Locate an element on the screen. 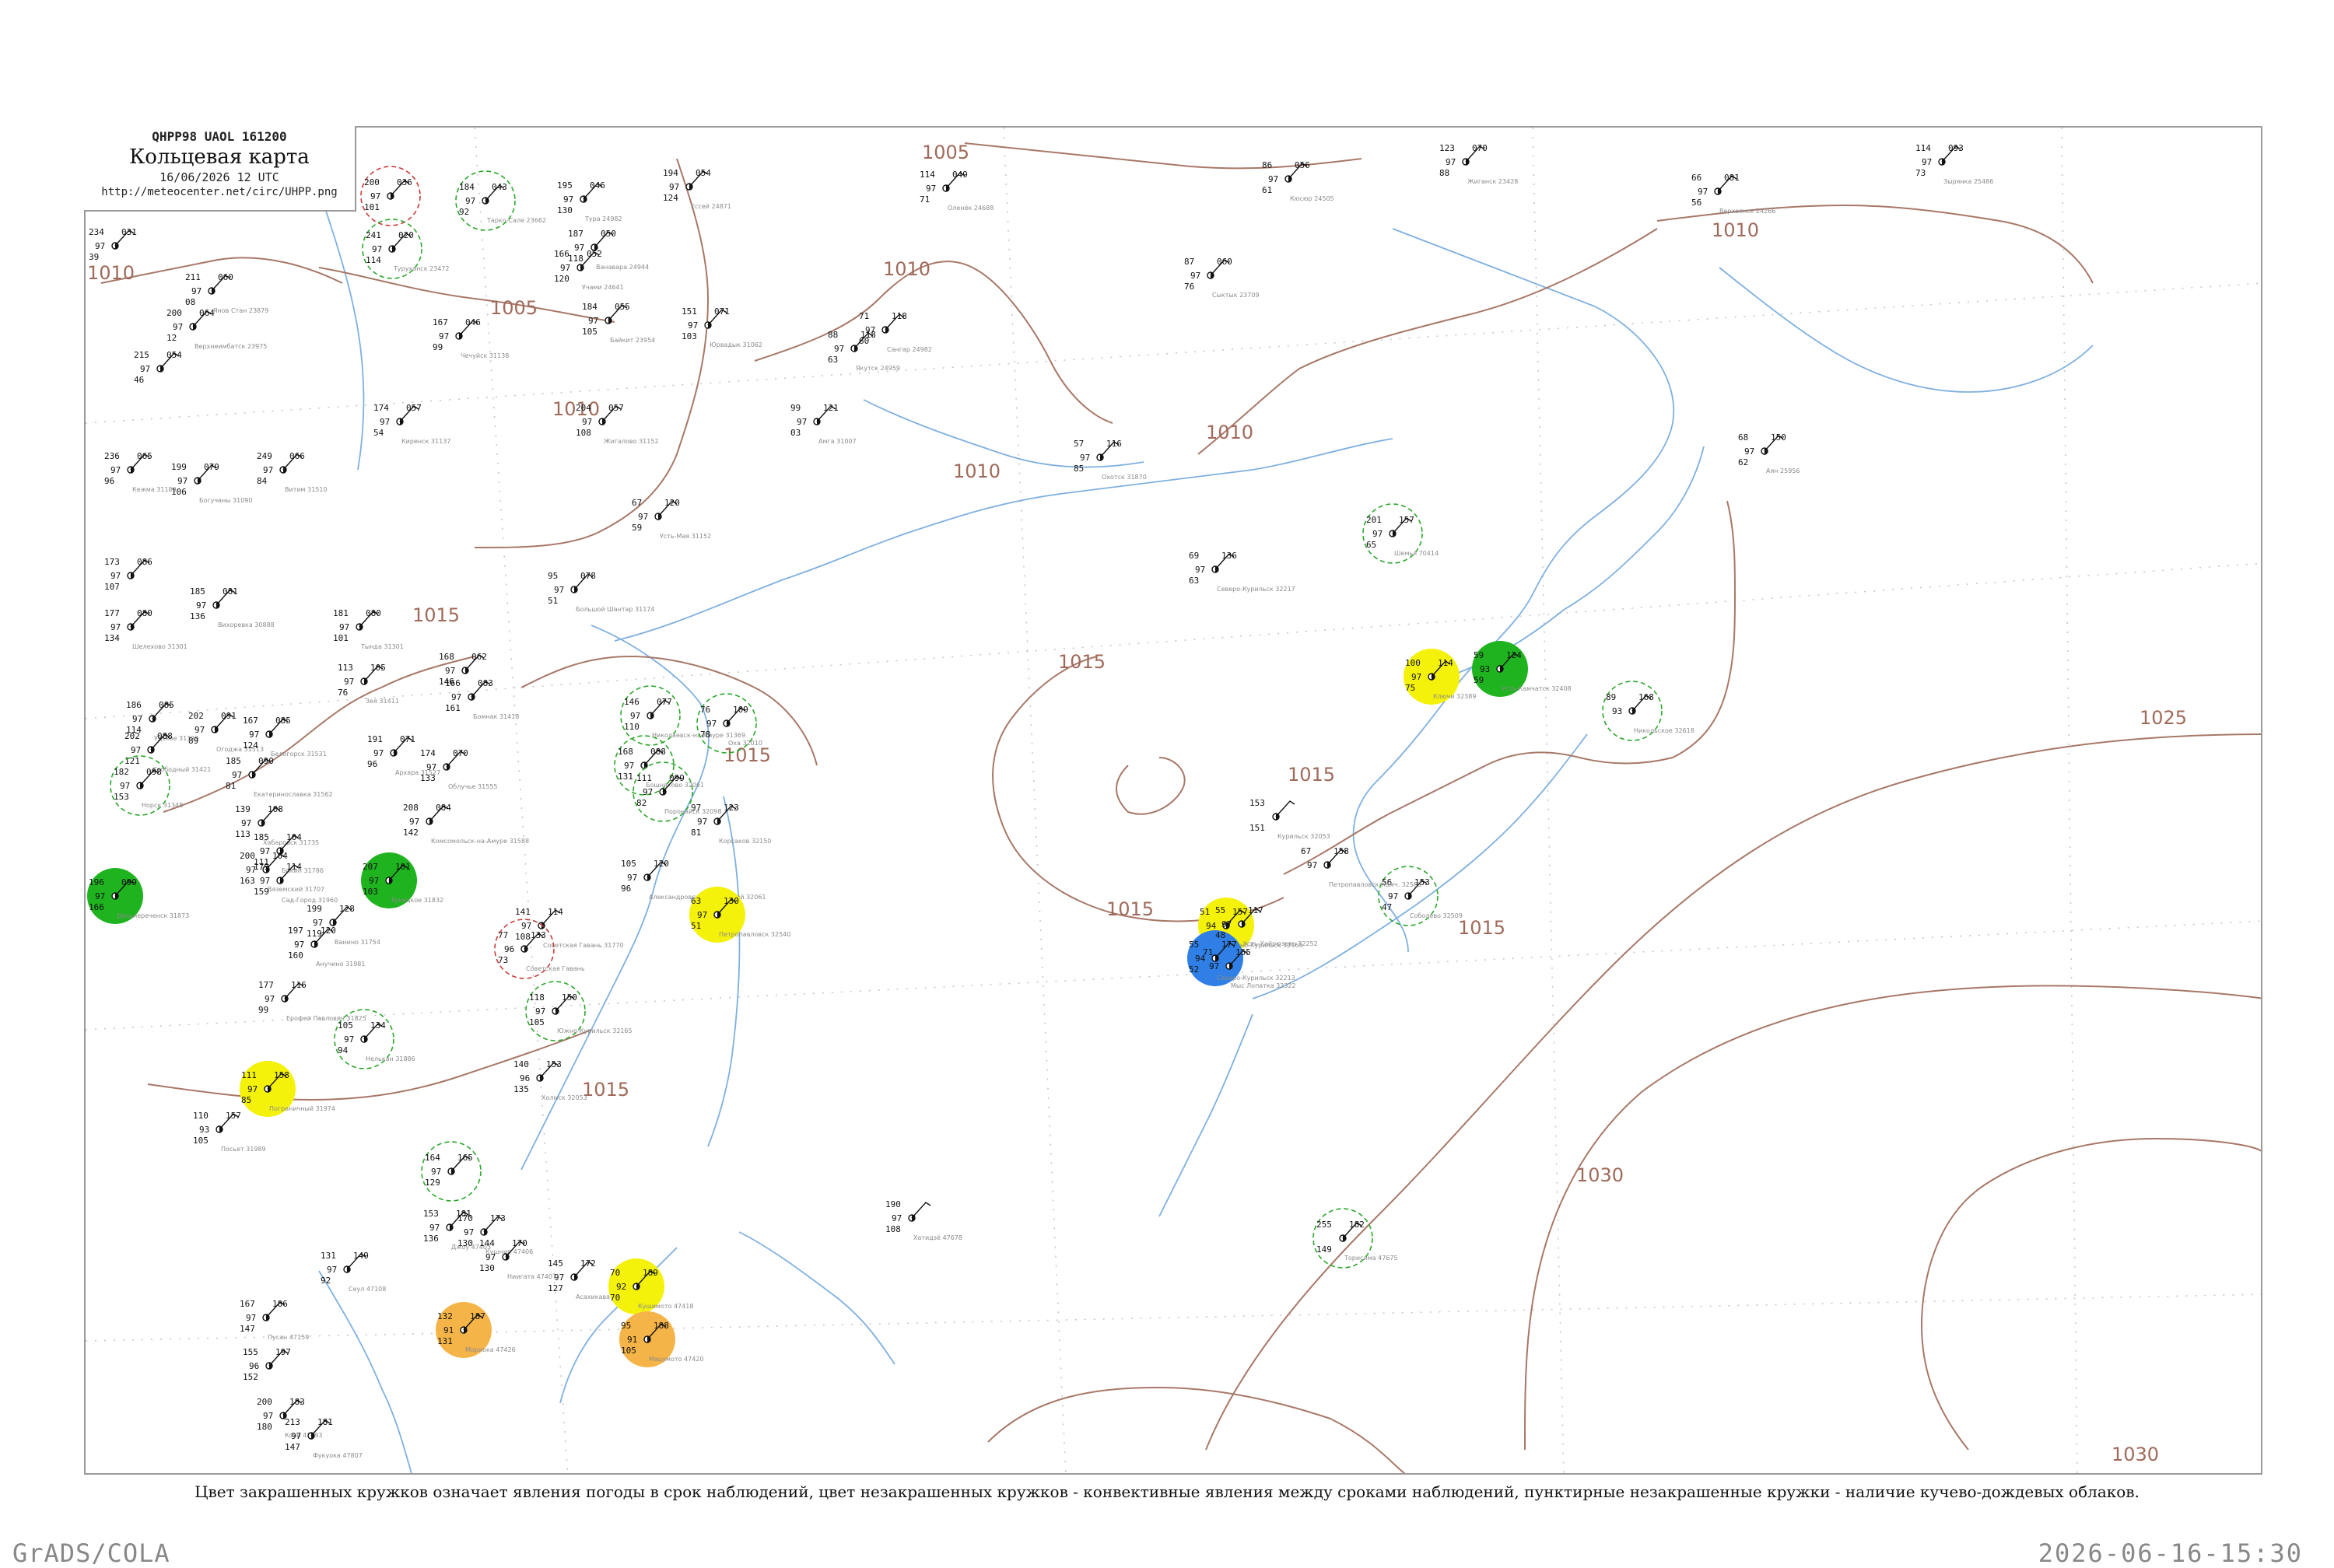 Image resolution: width=2334 pixels, height=1568 pixels. station-name: Белогорск 31531 is located at coordinates (299, 755).